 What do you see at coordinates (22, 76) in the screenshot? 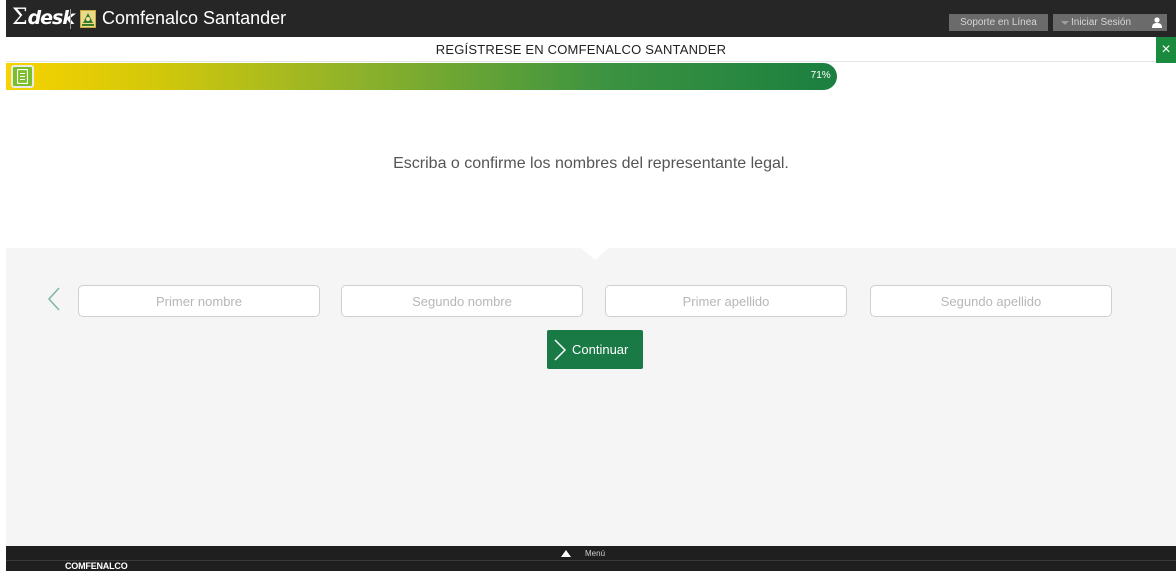
I see `document-icon` at bounding box center [22, 76].